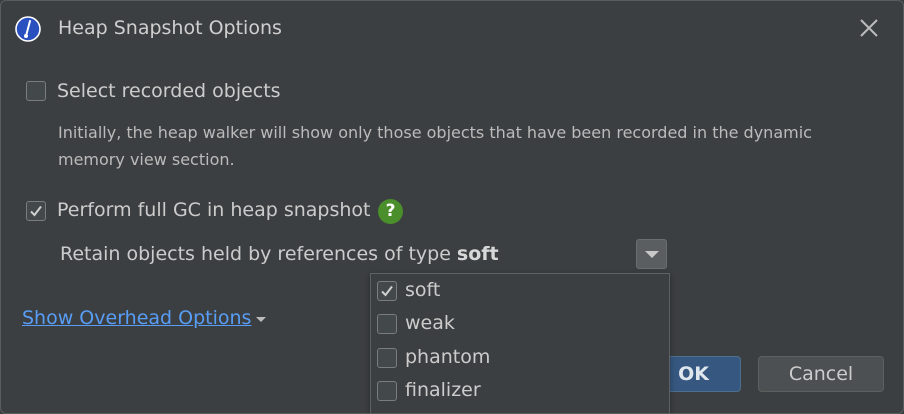 Image resolution: width=904 pixels, height=414 pixels. I want to click on help-glyph: ?, so click(390, 211).